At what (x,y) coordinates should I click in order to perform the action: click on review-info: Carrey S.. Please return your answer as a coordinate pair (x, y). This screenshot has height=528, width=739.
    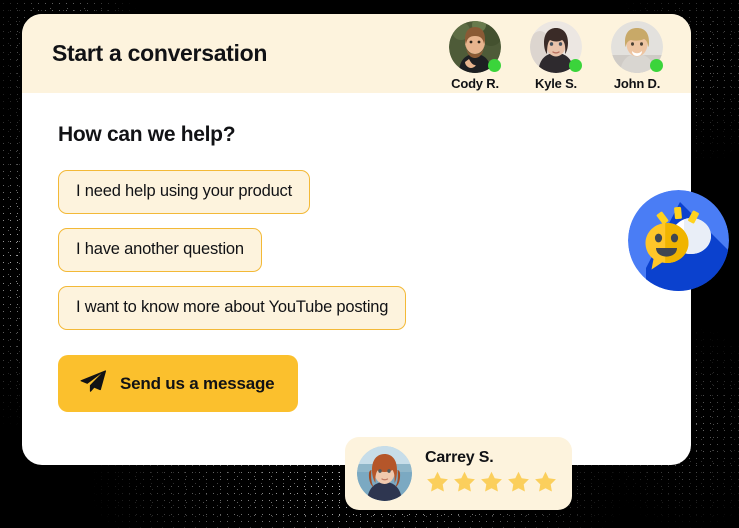
    Looking at the image, I should click on (491, 474).